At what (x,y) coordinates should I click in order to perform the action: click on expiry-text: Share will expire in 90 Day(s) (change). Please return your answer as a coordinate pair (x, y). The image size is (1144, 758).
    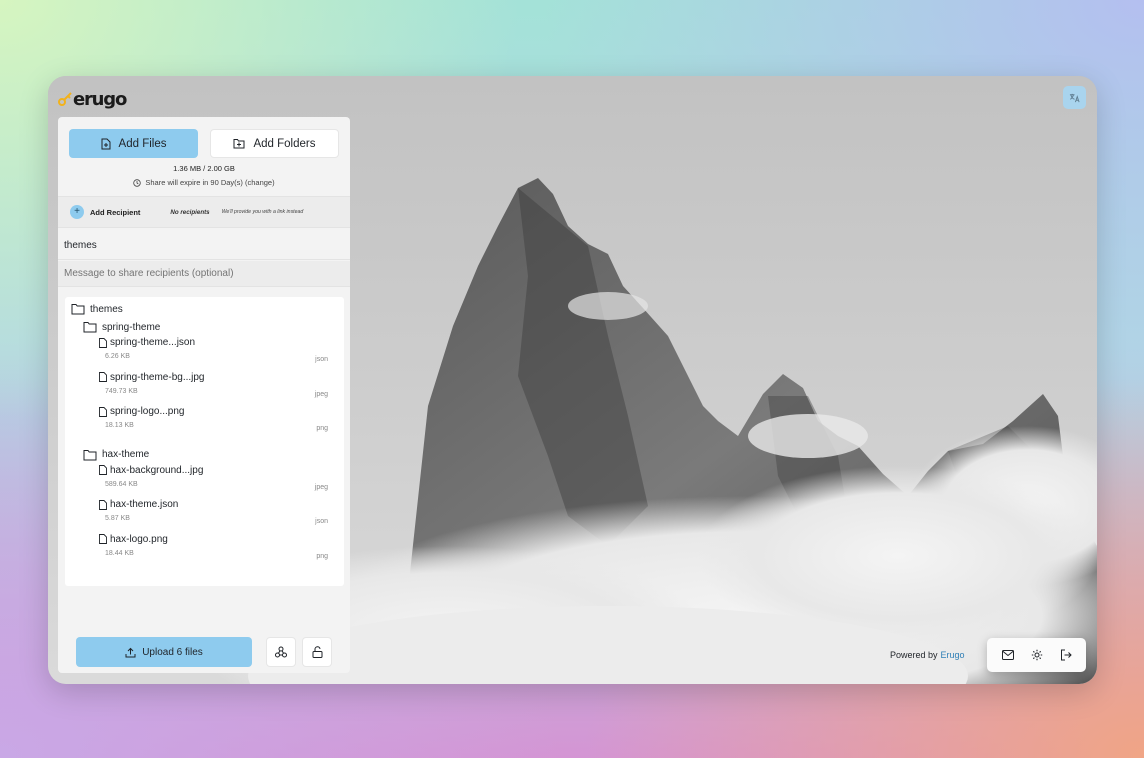
    Looking at the image, I should click on (210, 182).